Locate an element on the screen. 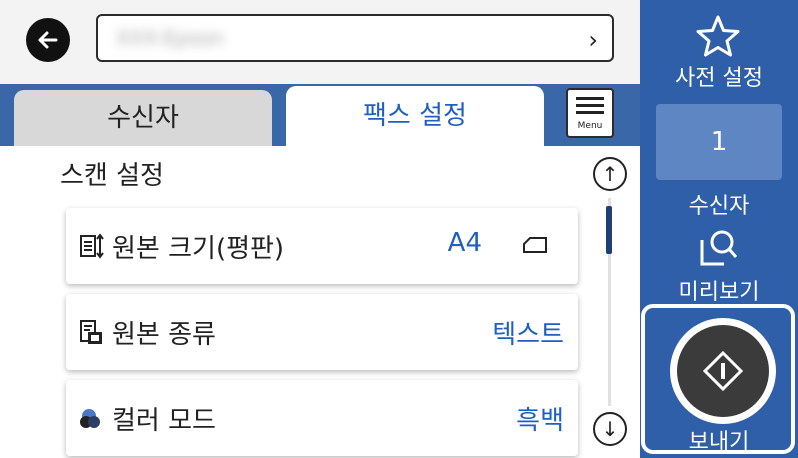  color-mode-icon is located at coordinates (90, 418).